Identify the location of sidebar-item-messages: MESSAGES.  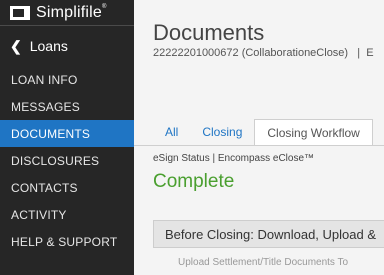
(67, 106).